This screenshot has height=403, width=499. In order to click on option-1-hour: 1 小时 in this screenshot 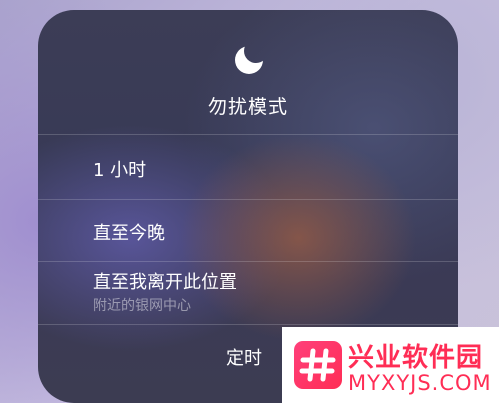, I will do `click(248, 167)`.